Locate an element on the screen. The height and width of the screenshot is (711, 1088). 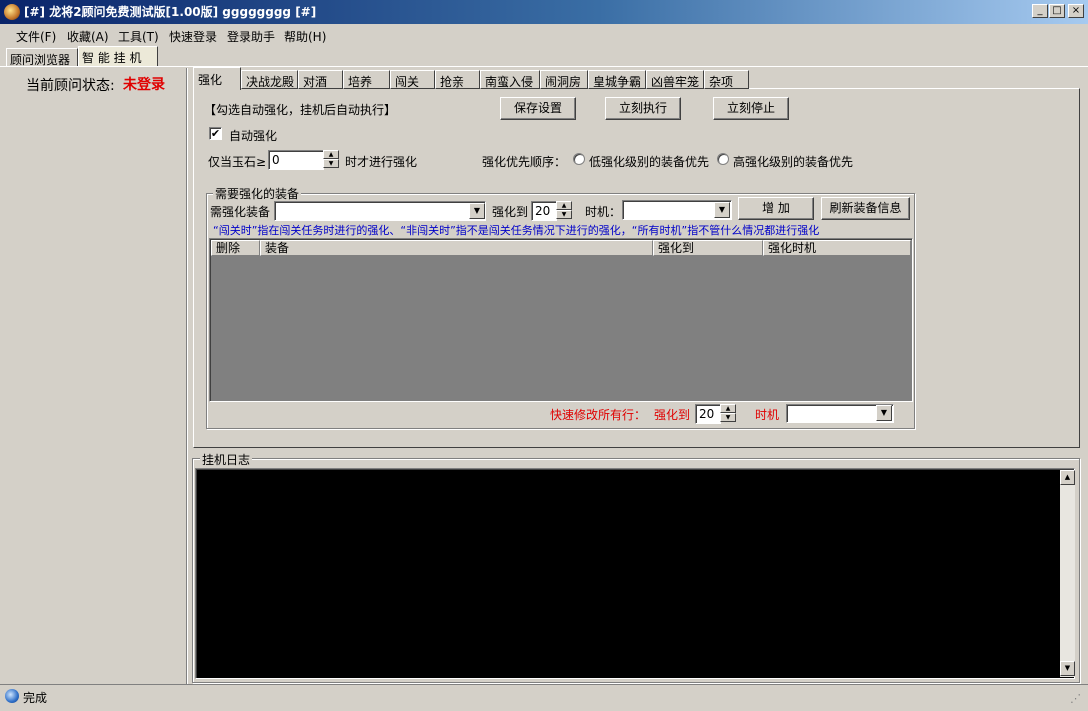
log-title: 挂机日志 is located at coordinates (226, 459).